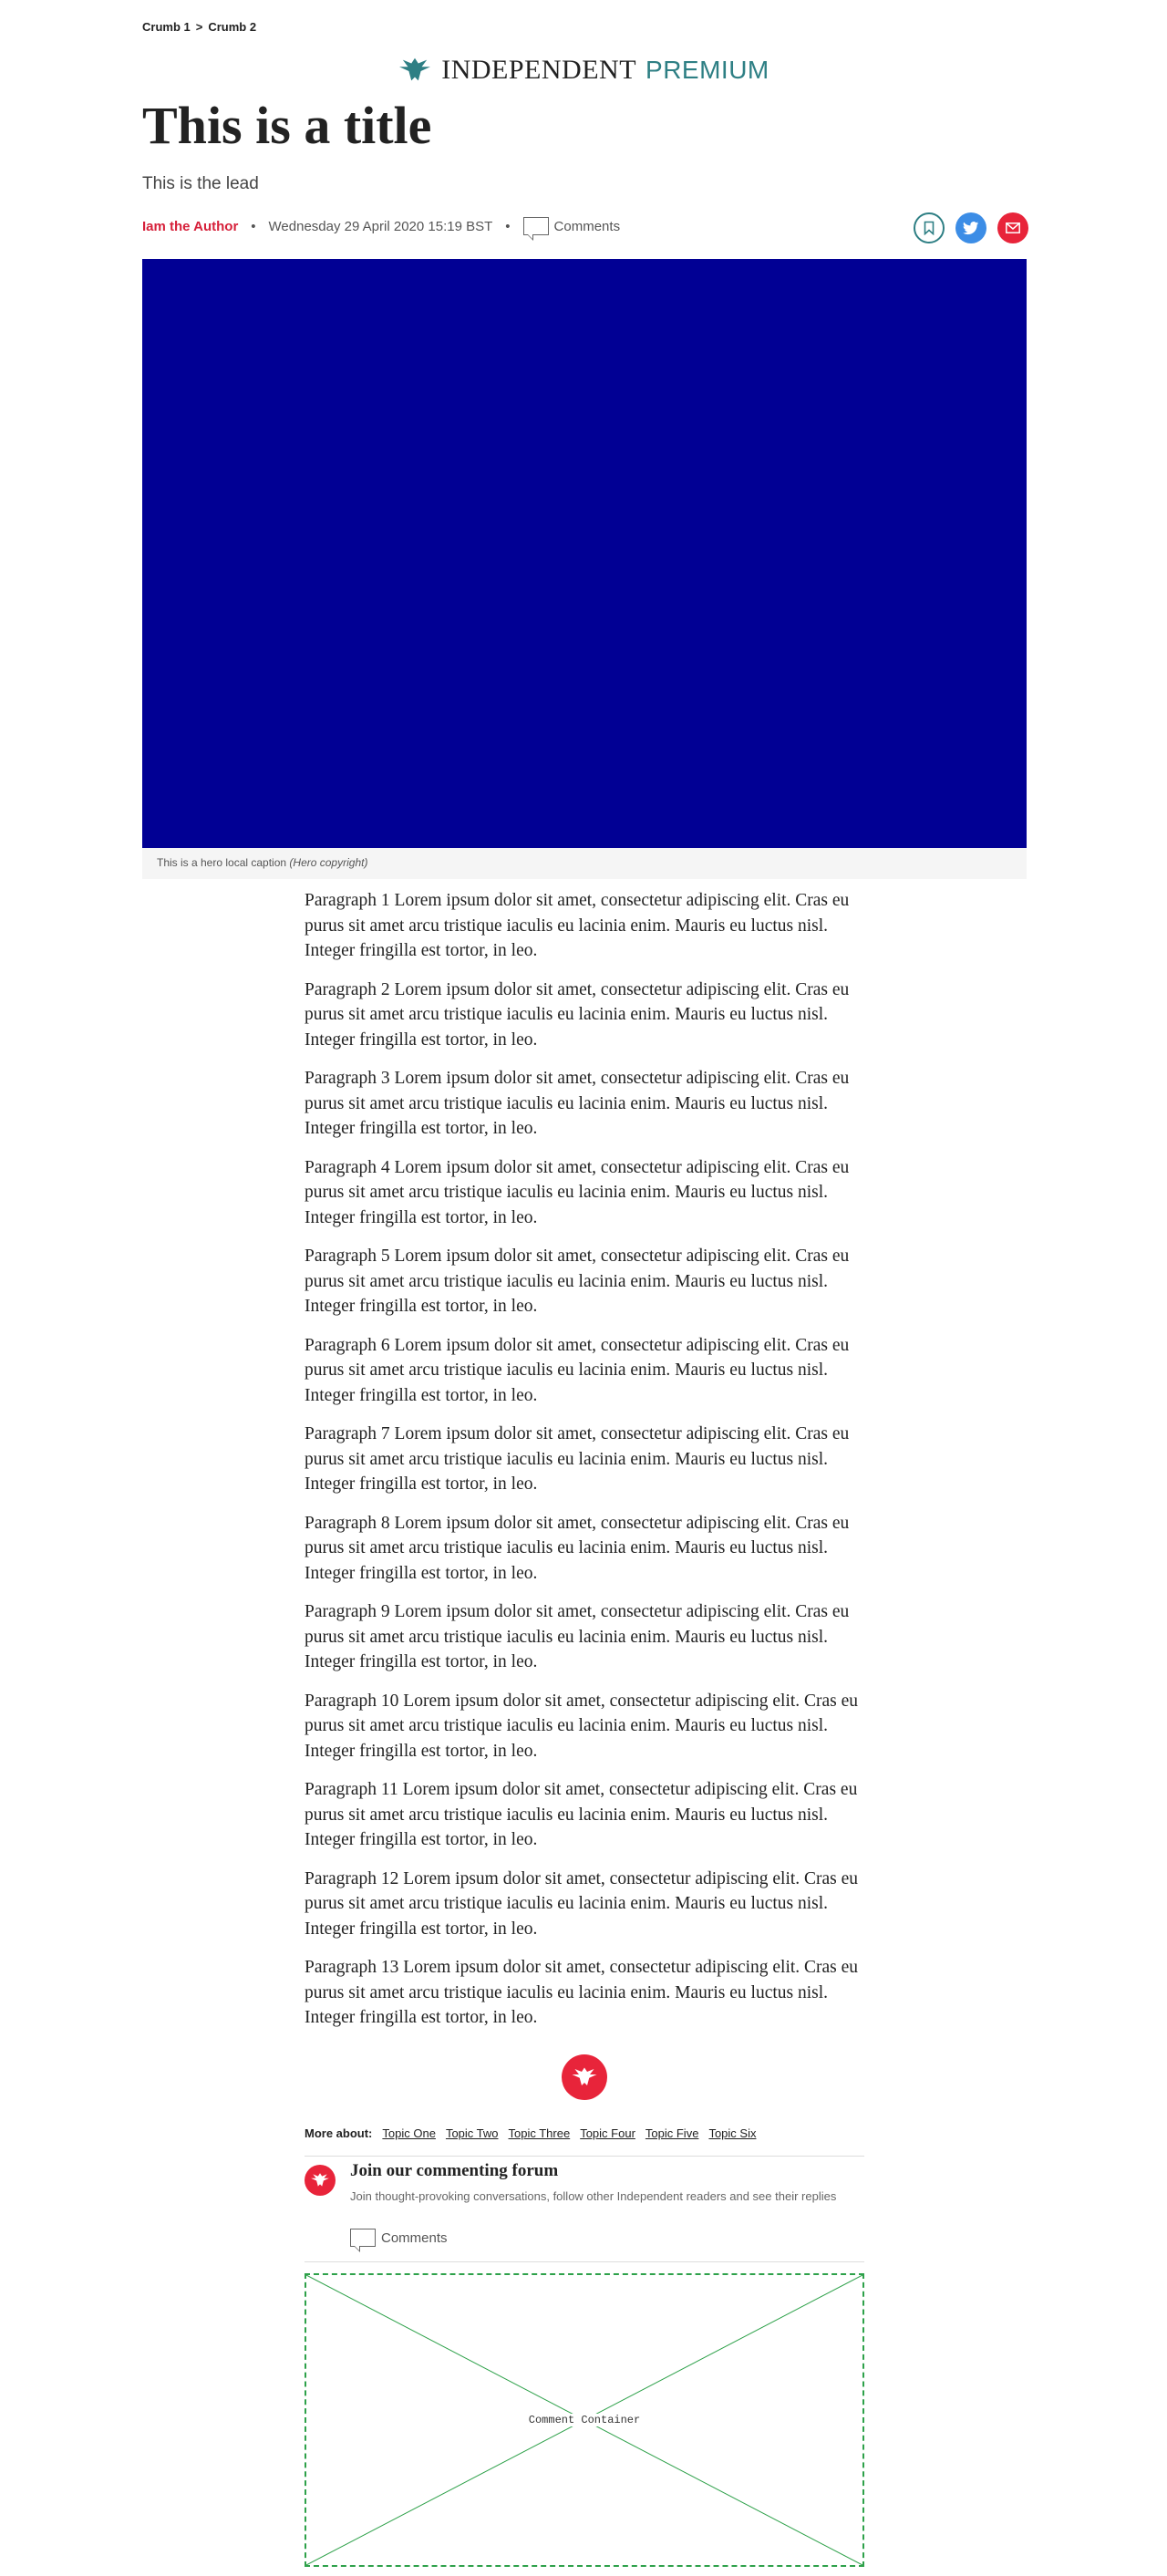 The width and height of the screenshot is (1167, 2576). What do you see at coordinates (328, 862) in the screenshot?
I see `hero-copyright: (Hero copyright)` at bounding box center [328, 862].